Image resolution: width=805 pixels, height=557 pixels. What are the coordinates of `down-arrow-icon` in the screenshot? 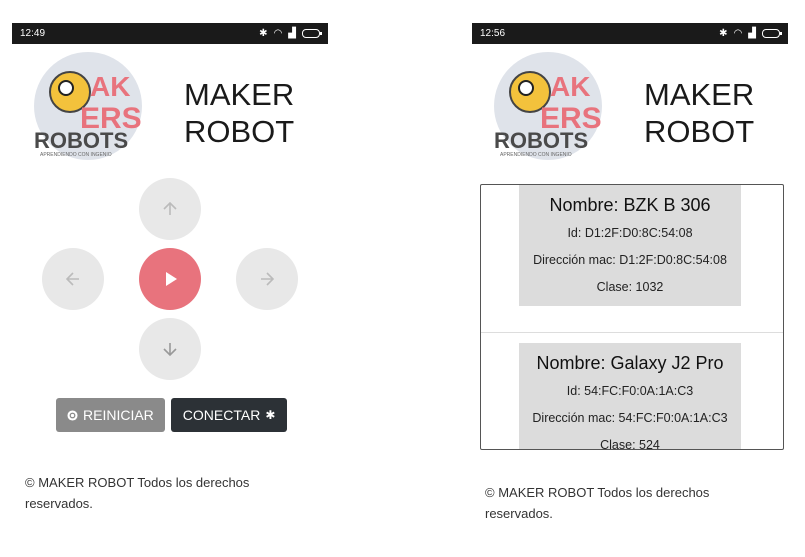 It's located at (170, 350).